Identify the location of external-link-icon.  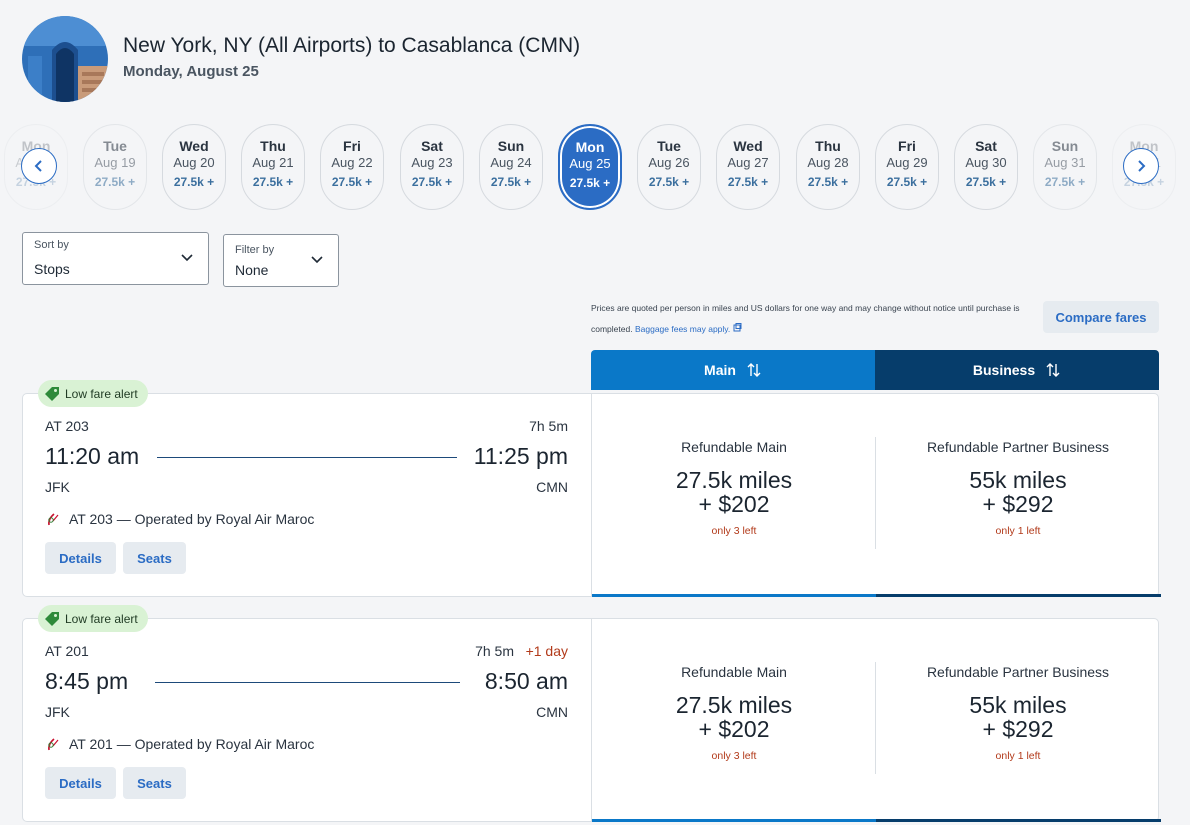
(737, 327).